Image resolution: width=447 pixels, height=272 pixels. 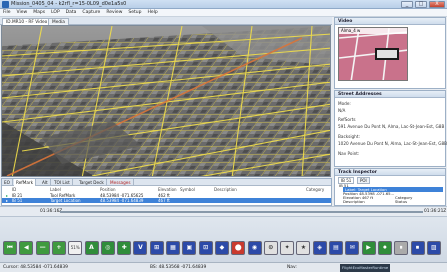 What do you see at coordinates (421, 4) in the screenshot?
I see `maximize-button: □` at bounding box center [421, 4].